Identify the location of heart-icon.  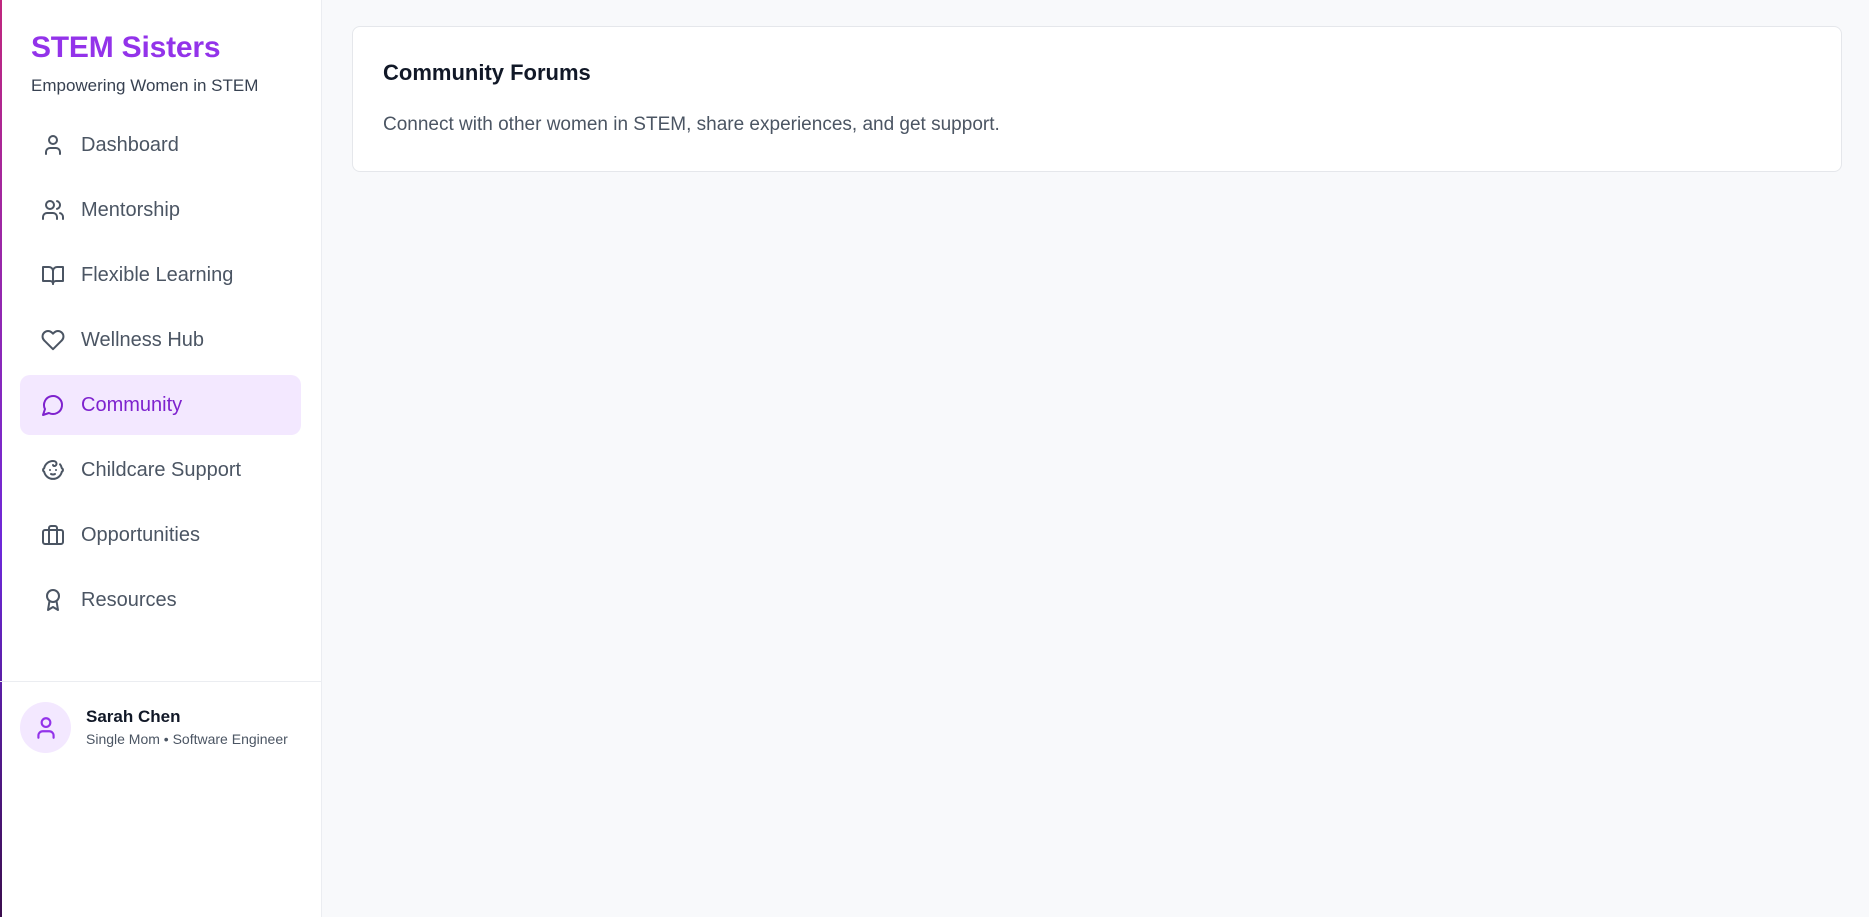
(53, 340).